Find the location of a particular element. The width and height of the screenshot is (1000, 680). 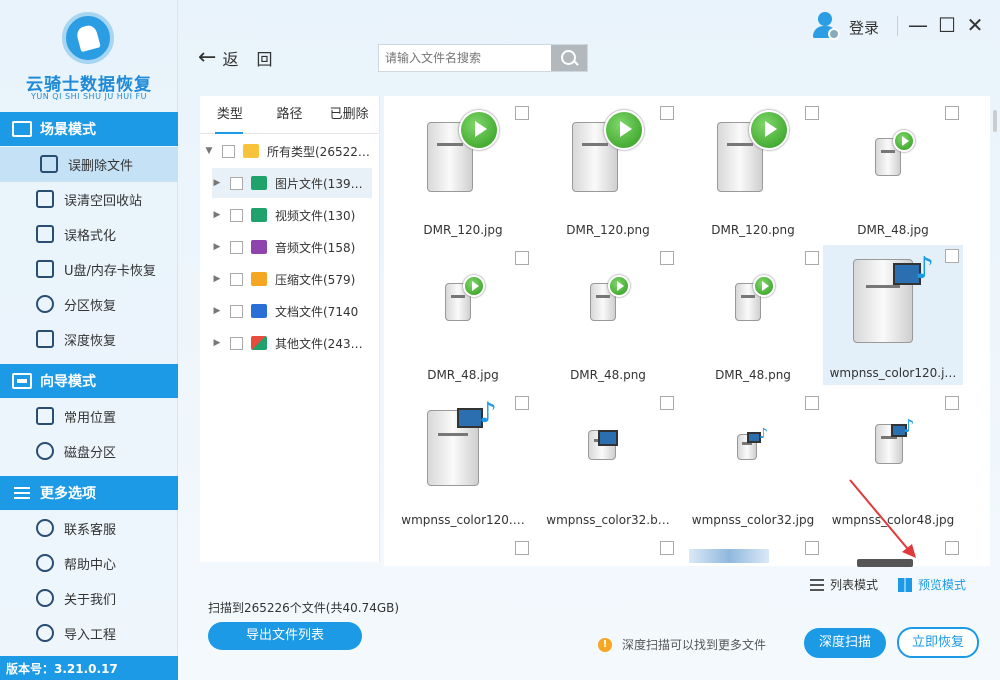

list-icon is located at coordinates (817, 585).